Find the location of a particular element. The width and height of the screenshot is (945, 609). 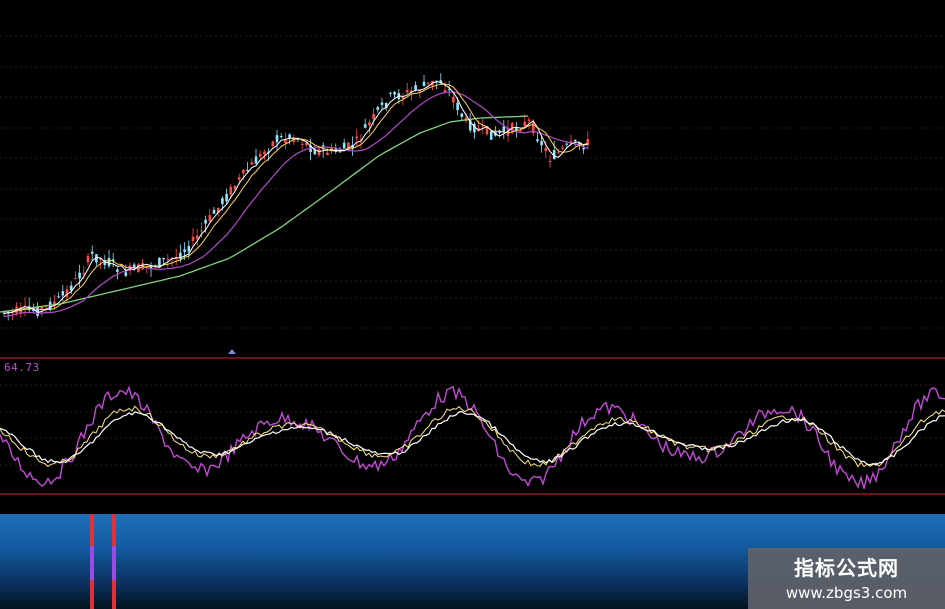

oscillator-j-line is located at coordinates (472, 436).